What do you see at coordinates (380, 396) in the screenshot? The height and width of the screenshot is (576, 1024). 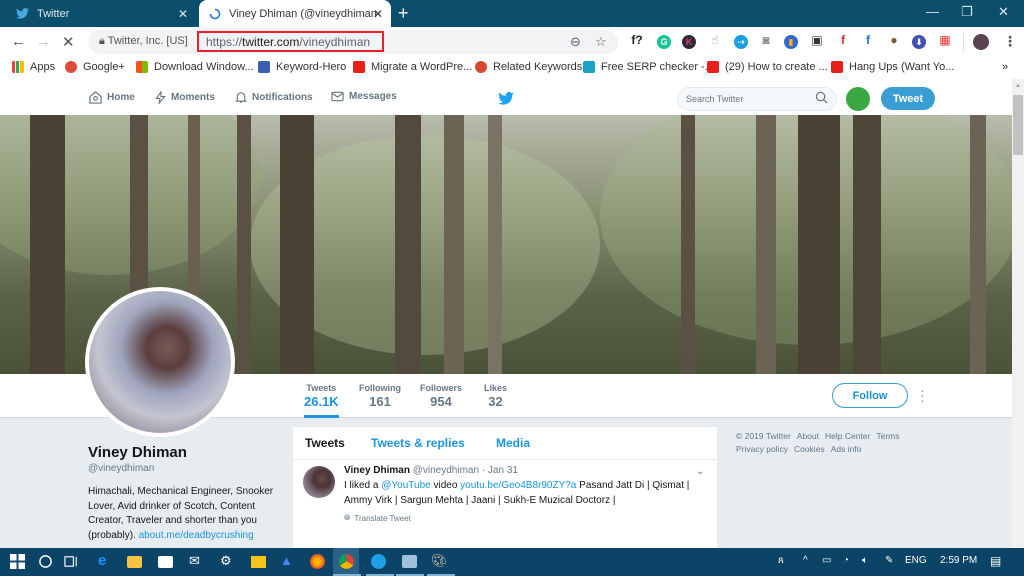 I see `stat-following: Following 161` at bounding box center [380, 396].